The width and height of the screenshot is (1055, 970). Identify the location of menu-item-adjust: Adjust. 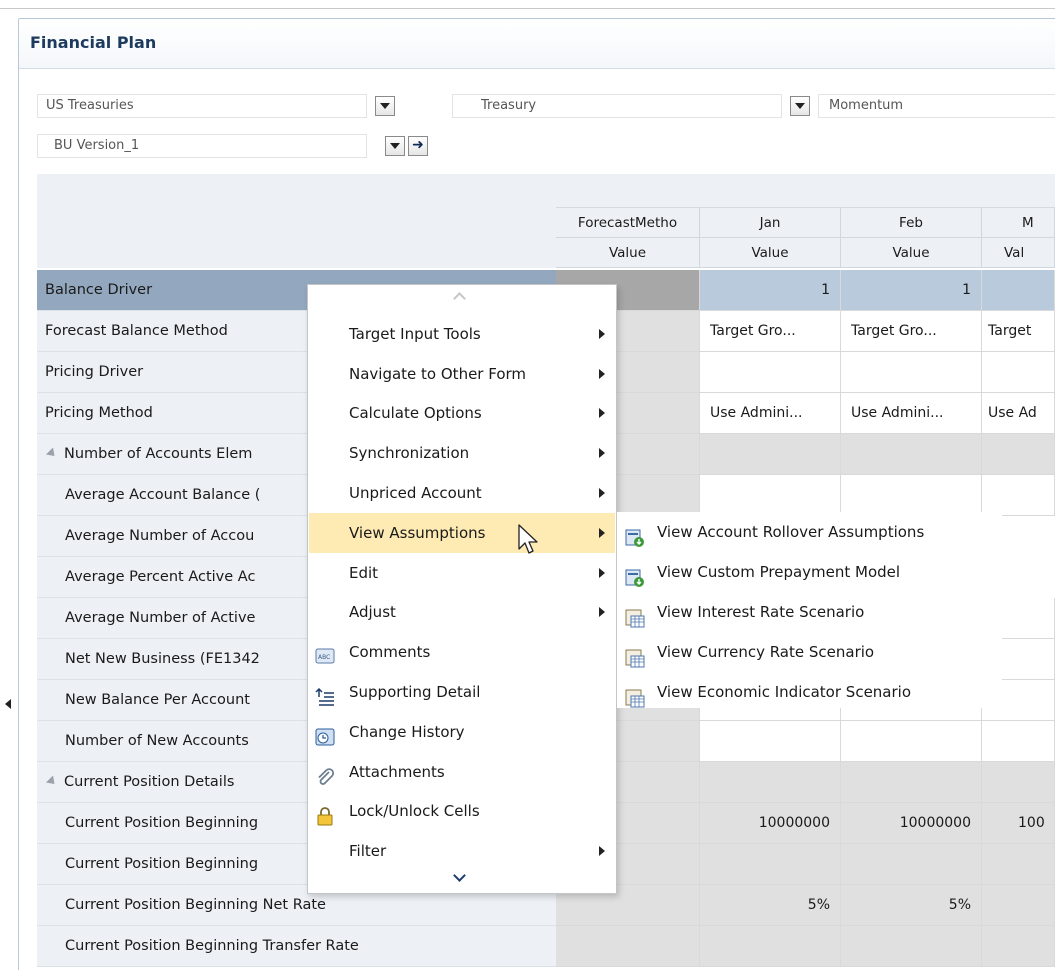
(462, 612).